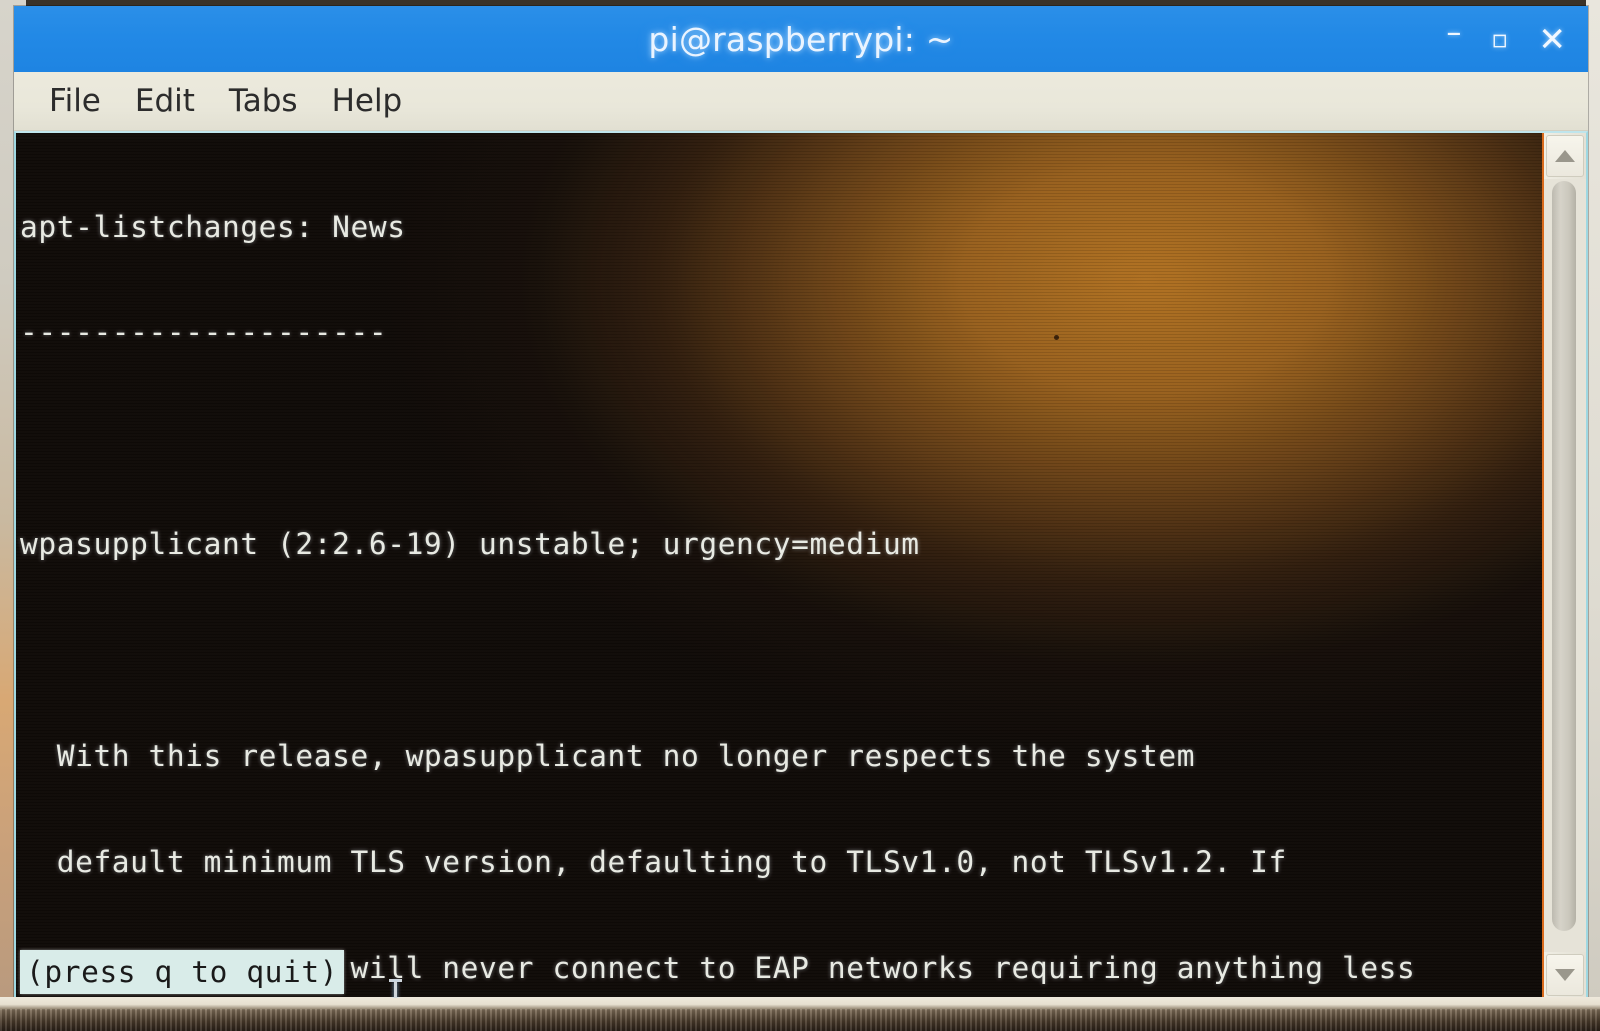 The width and height of the screenshot is (1600, 1031). What do you see at coordinates (1499, 39) in the screenshot?
I see `maximize-button: ▫` at bounding box center [1499, 39].